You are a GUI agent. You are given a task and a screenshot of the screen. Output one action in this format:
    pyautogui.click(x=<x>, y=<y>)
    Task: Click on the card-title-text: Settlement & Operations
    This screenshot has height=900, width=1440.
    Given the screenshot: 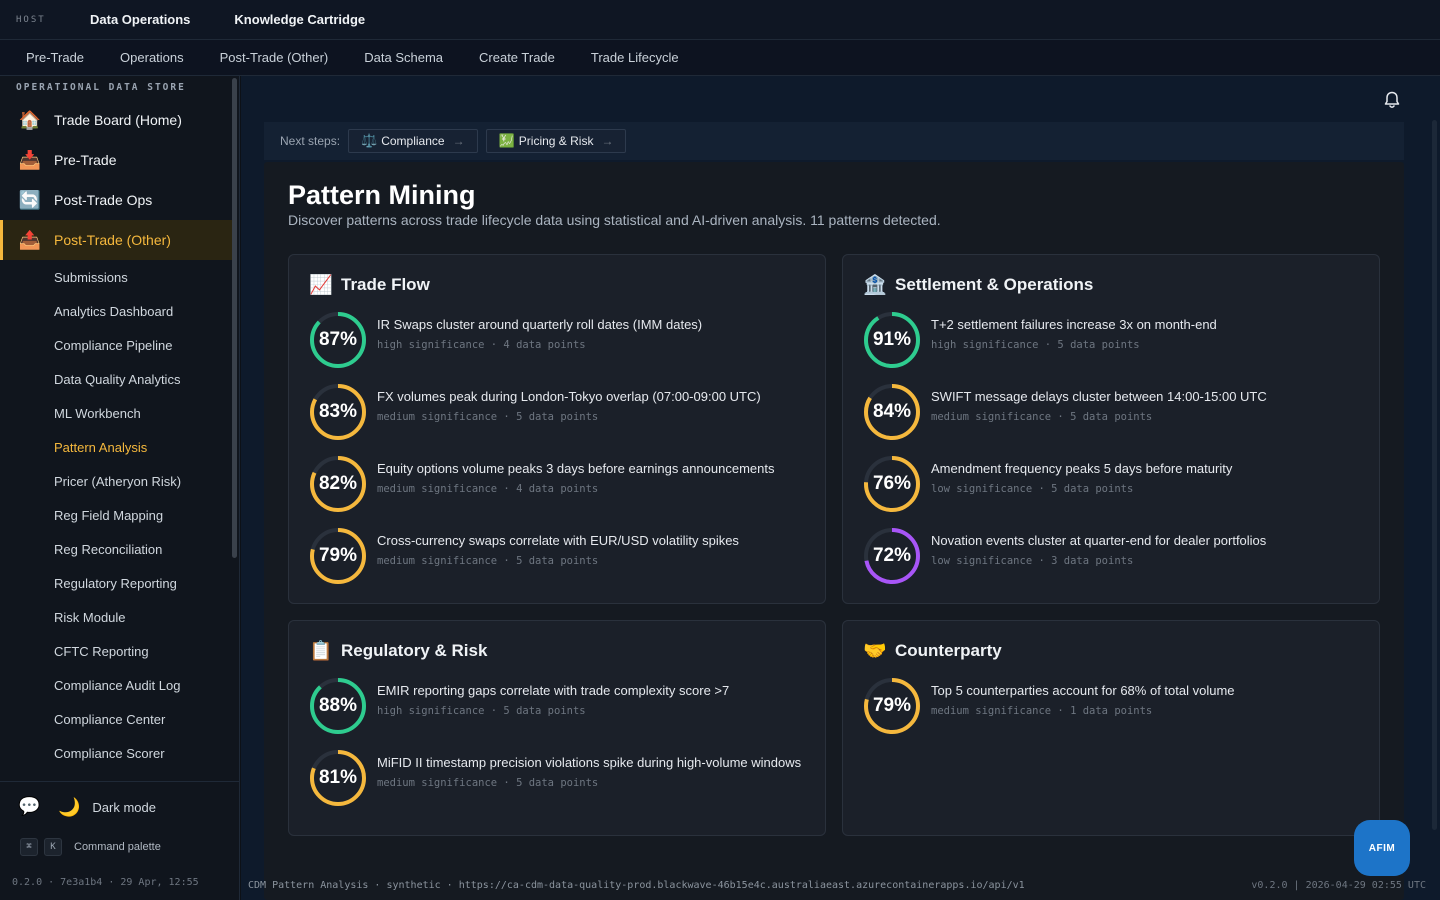 What is the action you would take?
    pyautogui.click(x=994, y=284)
    